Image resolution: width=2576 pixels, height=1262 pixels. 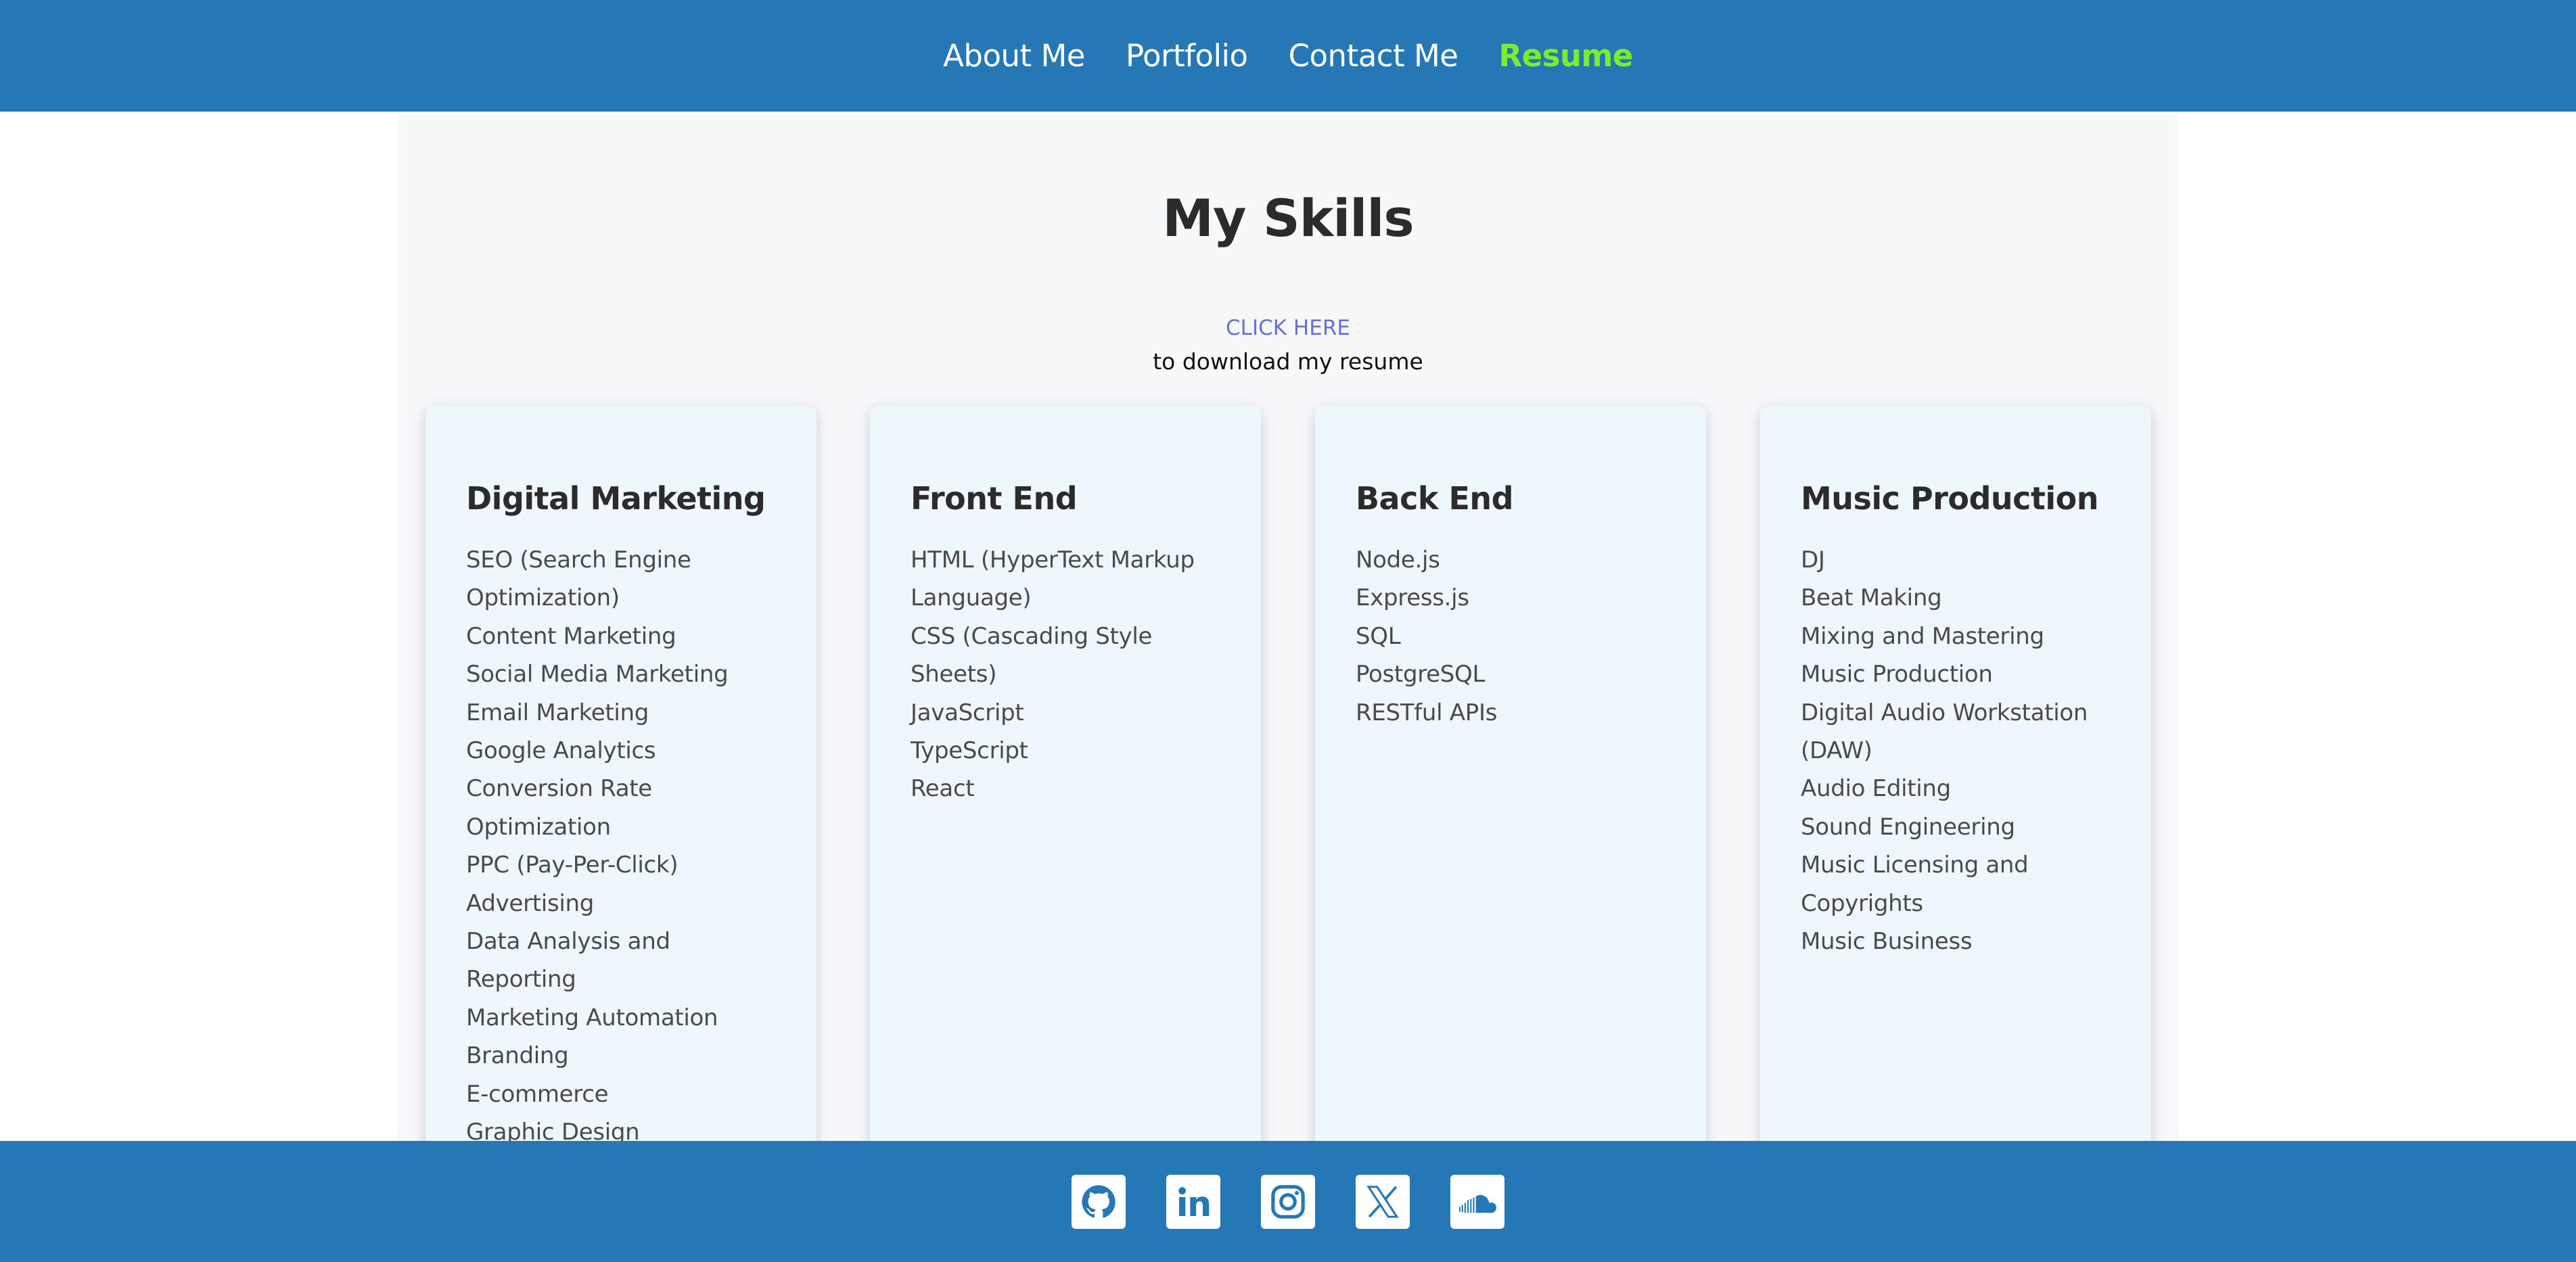 What do you see at coordinates (557, 712) in the screenshot?
I see `skill-item: Email Marketing` at bounding box center [557, 712].